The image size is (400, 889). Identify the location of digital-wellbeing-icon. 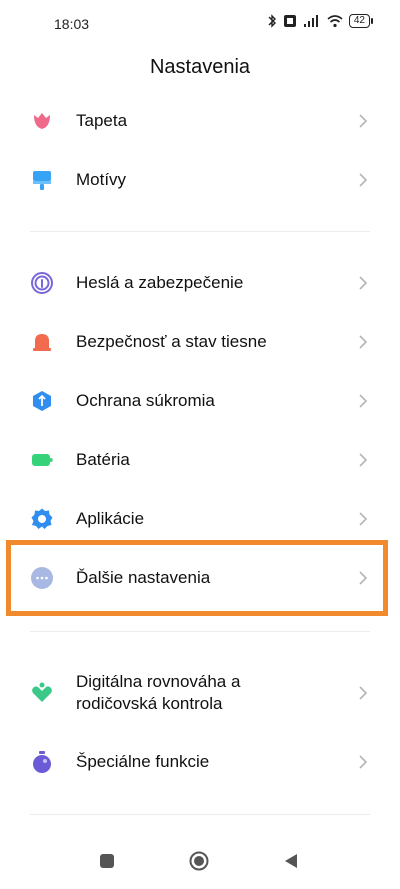
(42, 692).